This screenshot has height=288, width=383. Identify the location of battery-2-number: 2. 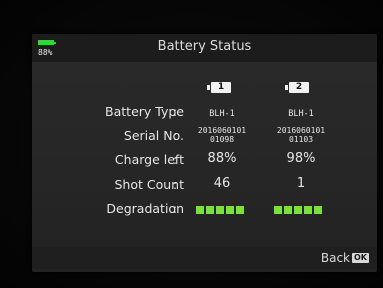
(299, 87).